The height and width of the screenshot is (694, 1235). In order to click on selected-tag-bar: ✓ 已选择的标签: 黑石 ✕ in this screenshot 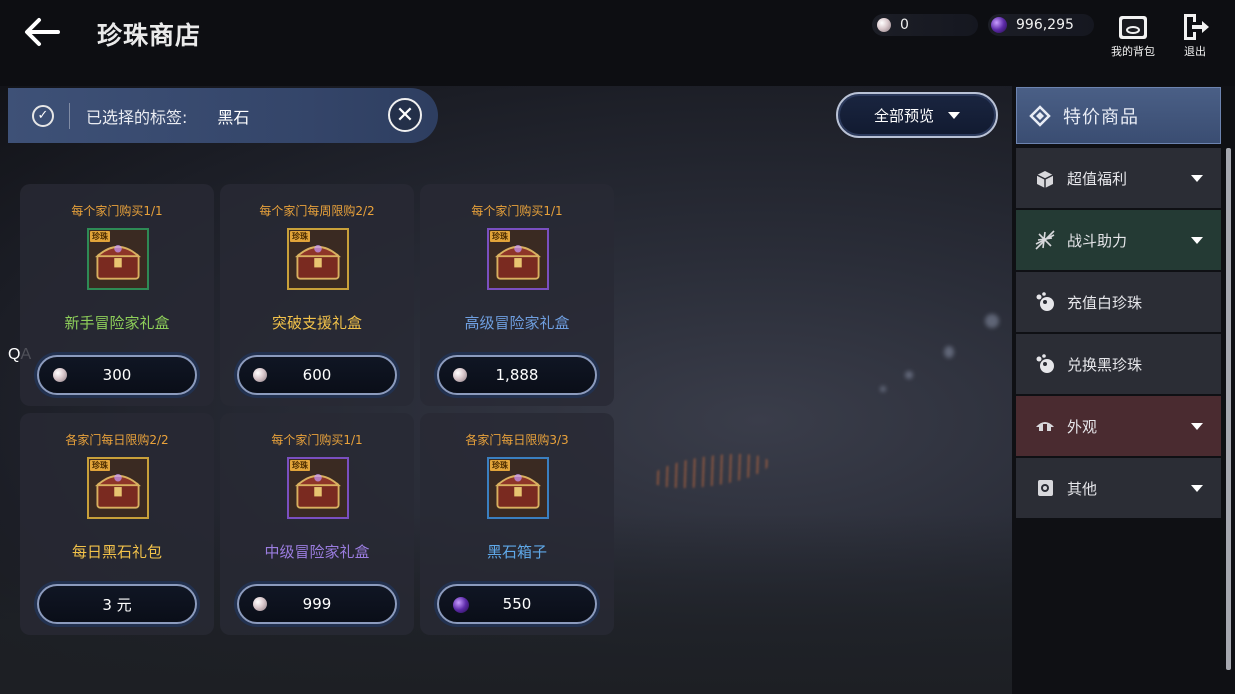, I will do `click(223, 115)`.